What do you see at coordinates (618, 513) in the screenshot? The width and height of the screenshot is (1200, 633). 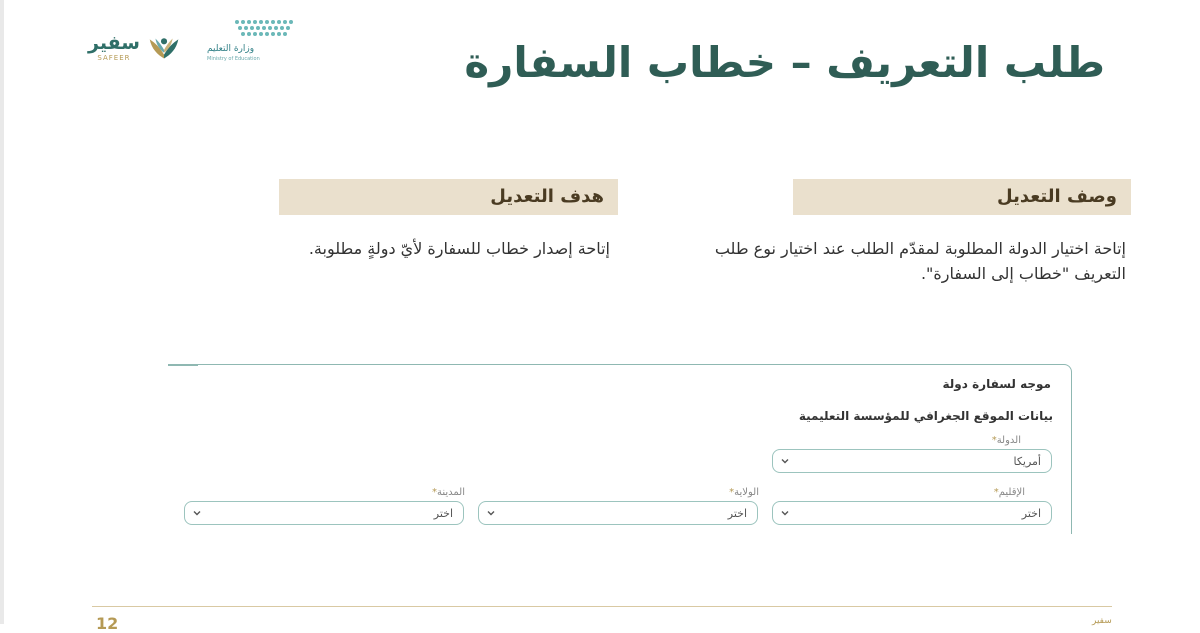 I see `state-select: اختر` at bounding box center [618, 513].